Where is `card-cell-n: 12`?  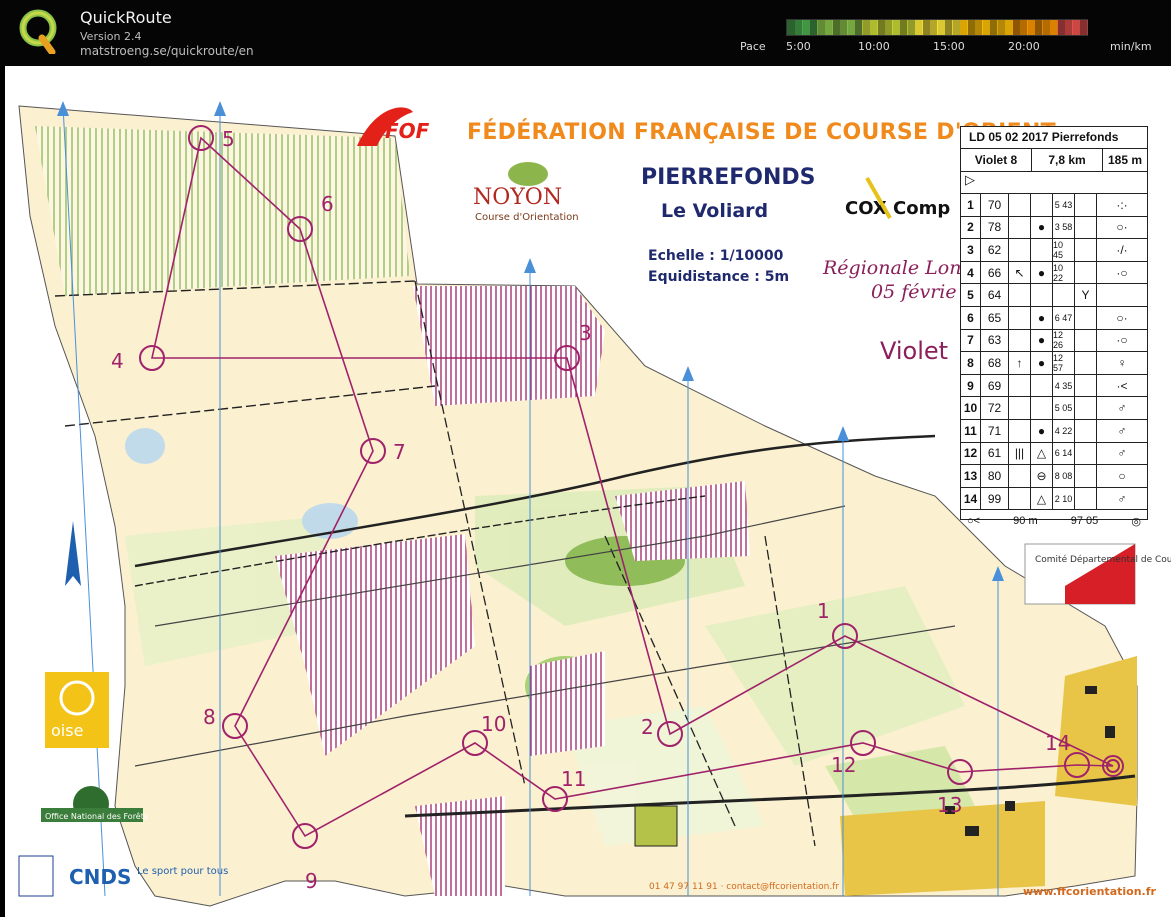 card-cell-n: 12 is located at coordinates (971, 453).